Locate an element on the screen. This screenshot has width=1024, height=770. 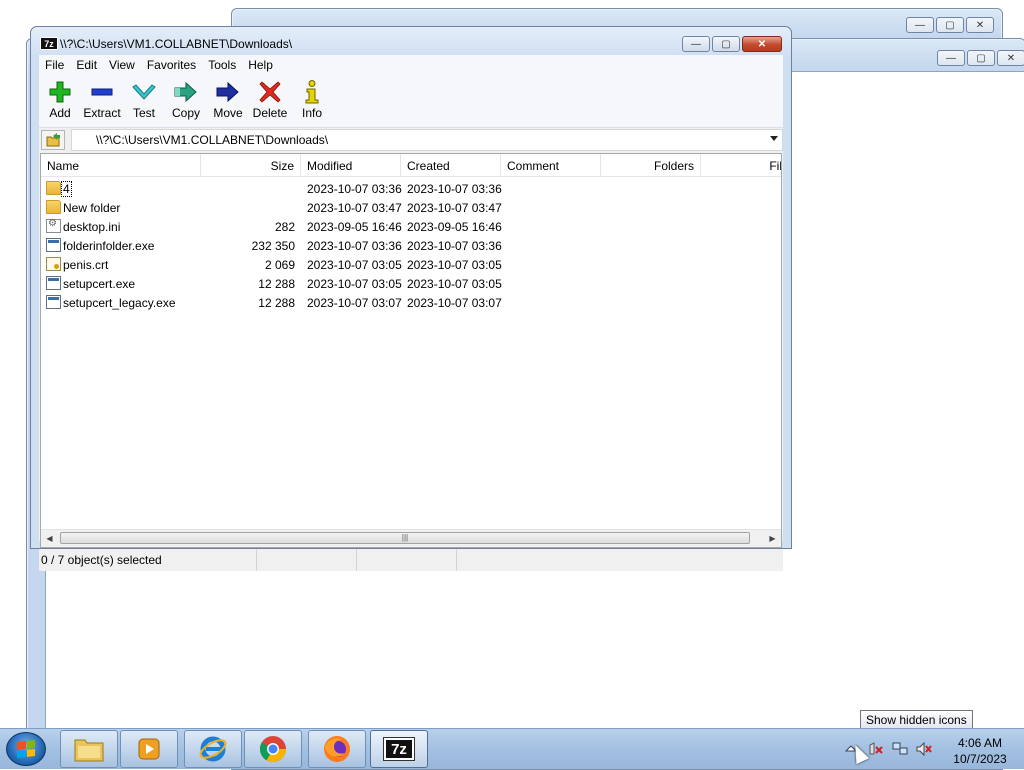
move-button-label: Move is located at coordinates (228, 113).